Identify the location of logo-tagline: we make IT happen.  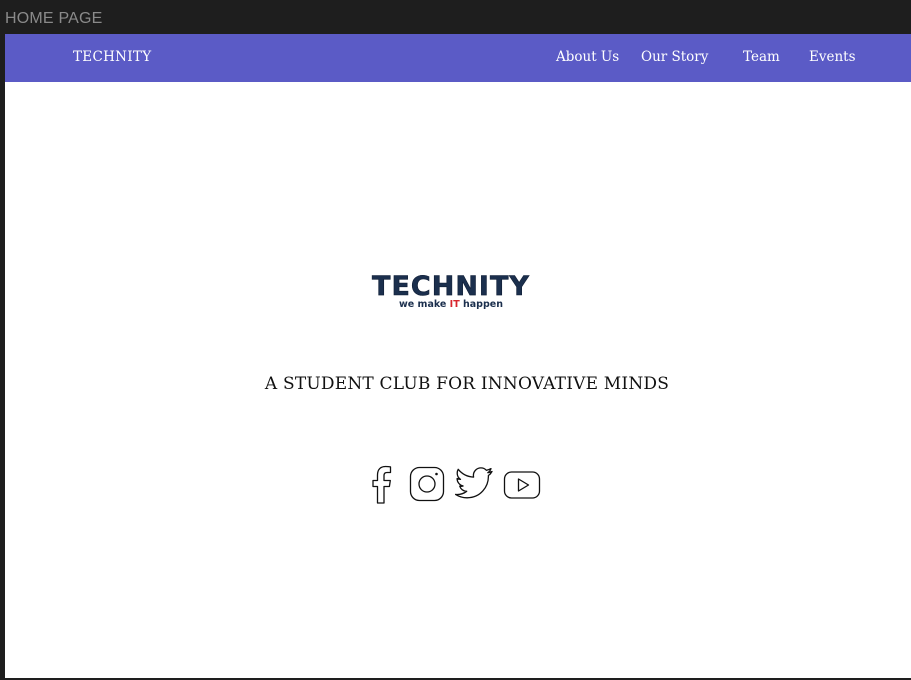
(451, 304).